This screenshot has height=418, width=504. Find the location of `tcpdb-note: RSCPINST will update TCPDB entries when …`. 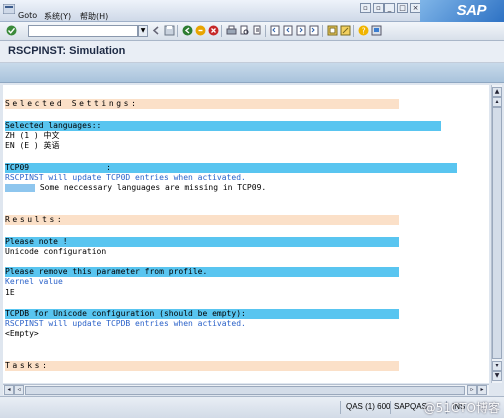

tcpdb-note: RSCPINST will update TCPDB entries when … is located at coordinates (125, 323).